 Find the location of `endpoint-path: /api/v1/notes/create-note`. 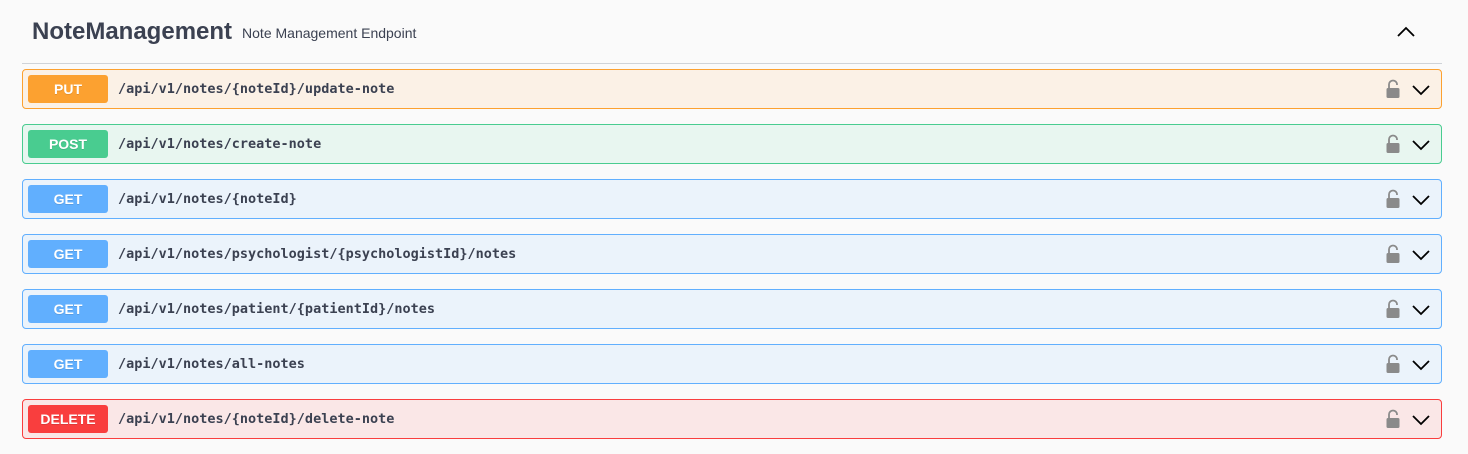

endpoint-path: /api/v1/notes/create-note is located at coordinates (220, 144).